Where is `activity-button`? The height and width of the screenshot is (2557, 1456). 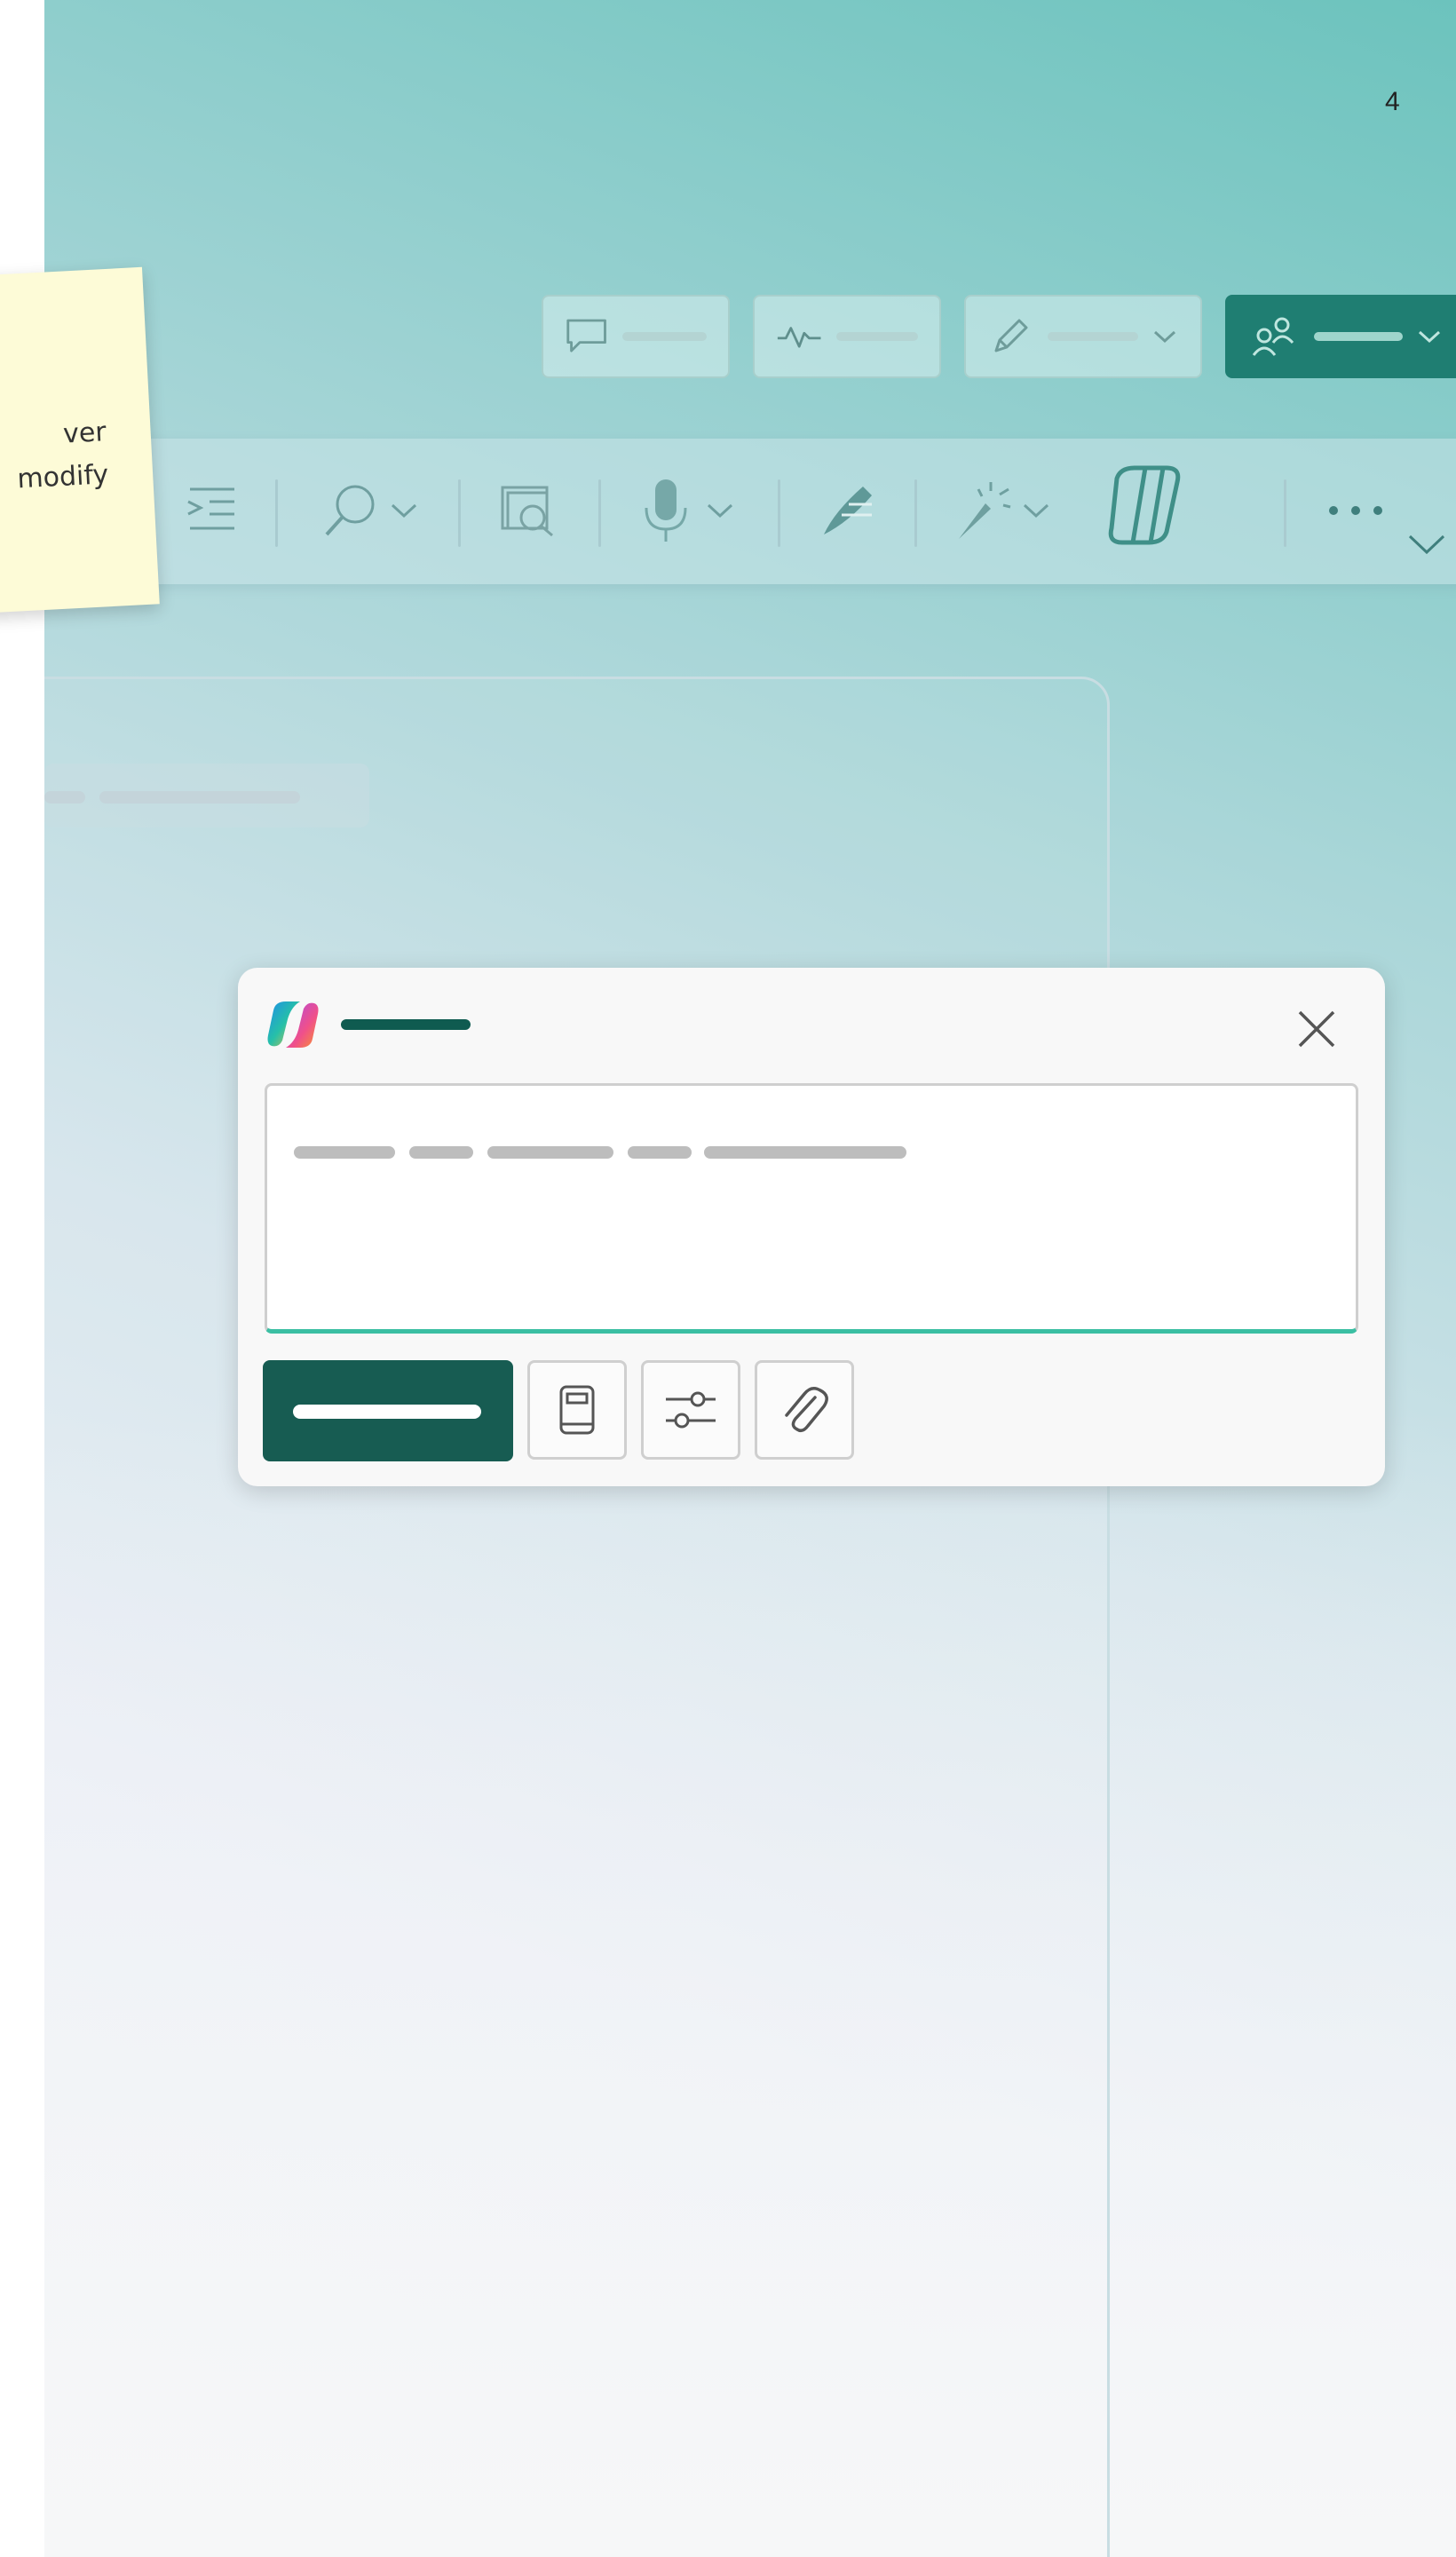
activity-button is located at coordinates (847, 336).